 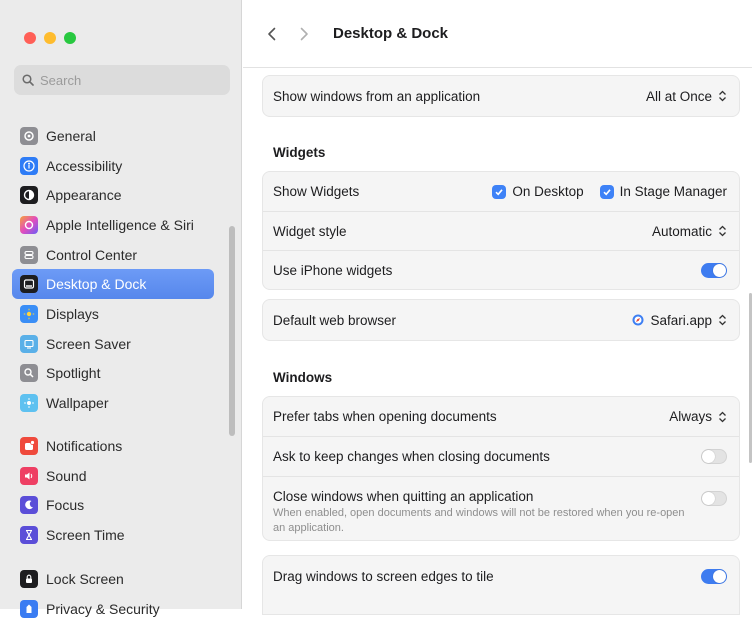 What do you see at coordinates (679, 320) in the screenshot?
I see `default-browser-popup: Safari.app` at bounding box center [679, 320].